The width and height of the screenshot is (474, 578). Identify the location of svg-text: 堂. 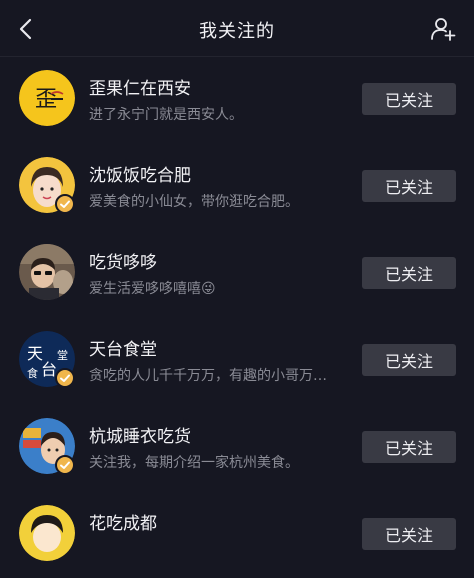
(62, 355).